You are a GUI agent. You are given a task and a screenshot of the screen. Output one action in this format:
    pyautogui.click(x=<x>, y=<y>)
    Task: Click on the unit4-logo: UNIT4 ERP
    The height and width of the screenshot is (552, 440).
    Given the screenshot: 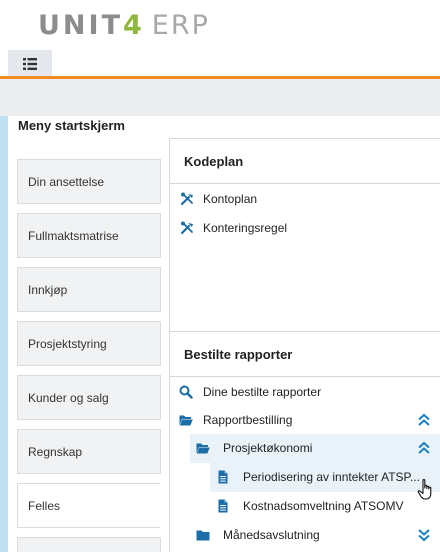 What is the action you would take?
    pyautogui.click(x=124, y=25)
    